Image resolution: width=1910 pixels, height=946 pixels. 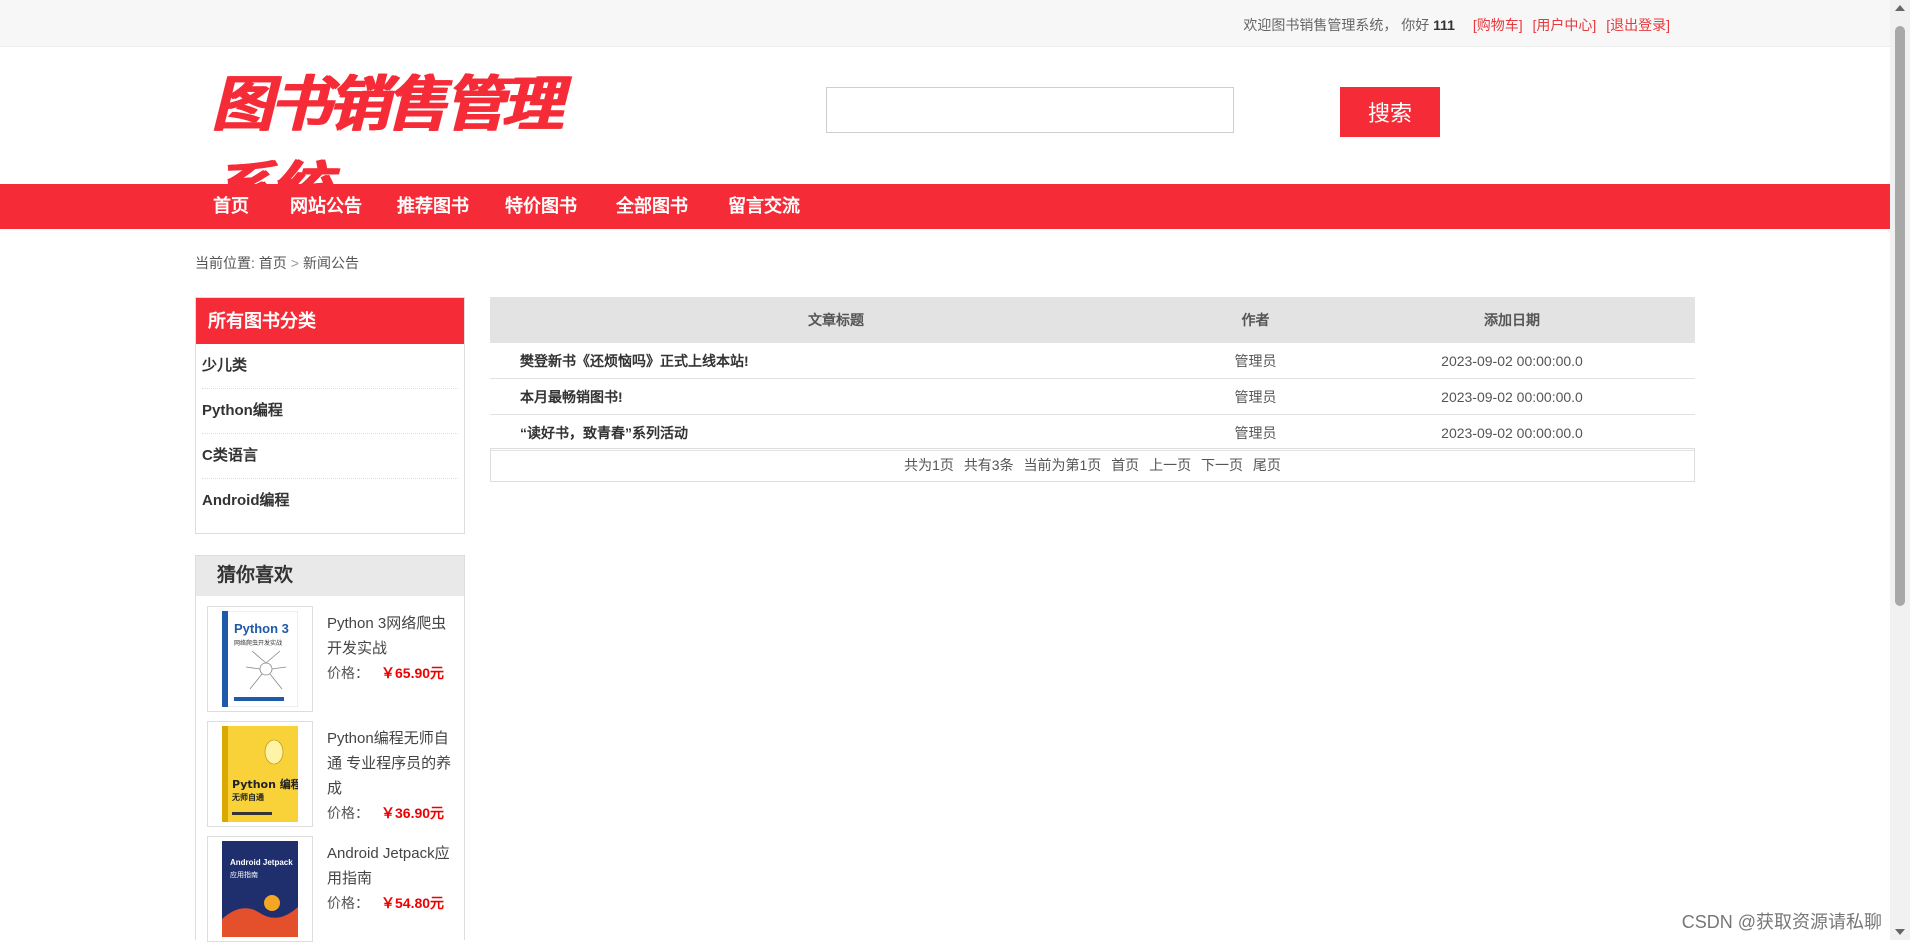 I want to click on news-title-link: 樊登新书《还烦恼吗》正式上线本站!, so click(x=836, y=361).